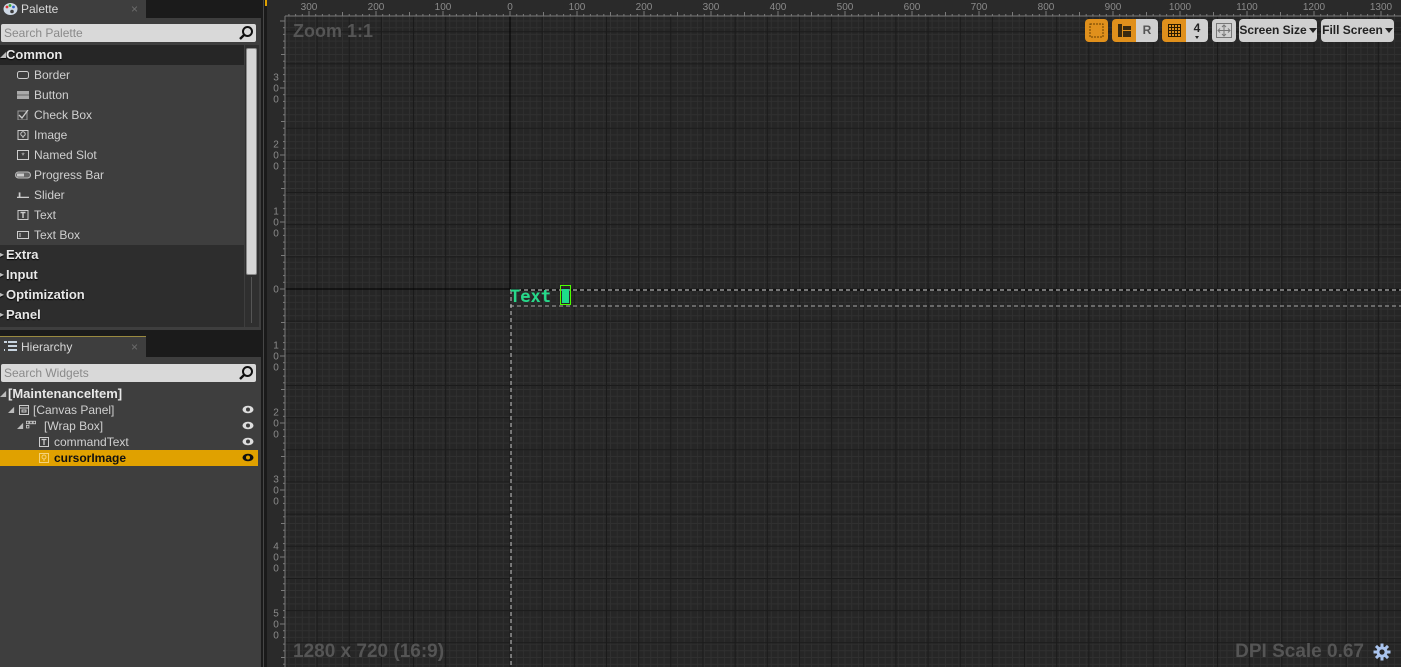  I want to click on hierarchy-search-input, so click(116, 373).